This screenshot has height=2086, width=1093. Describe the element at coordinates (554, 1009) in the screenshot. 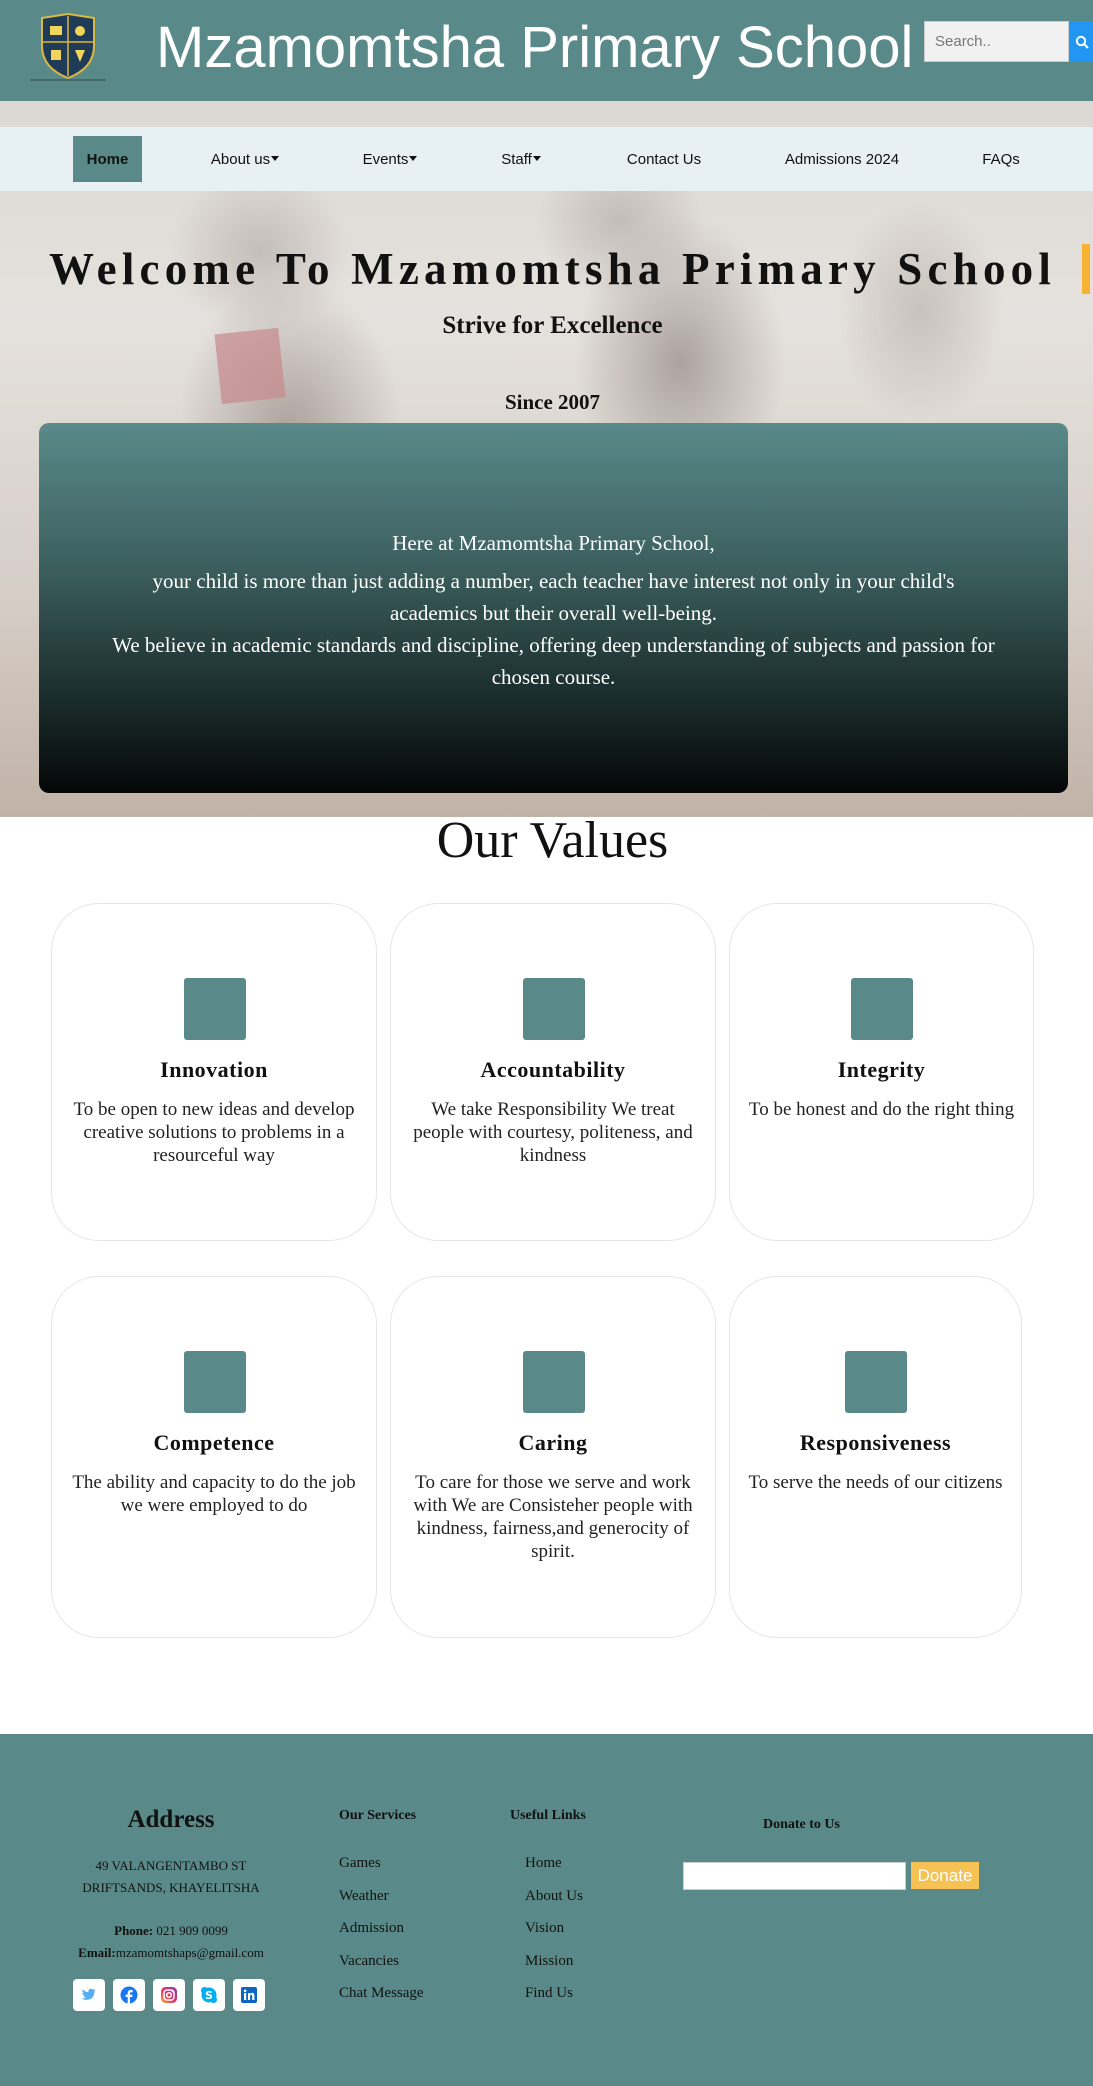

I see `accountability-icon` at that location.